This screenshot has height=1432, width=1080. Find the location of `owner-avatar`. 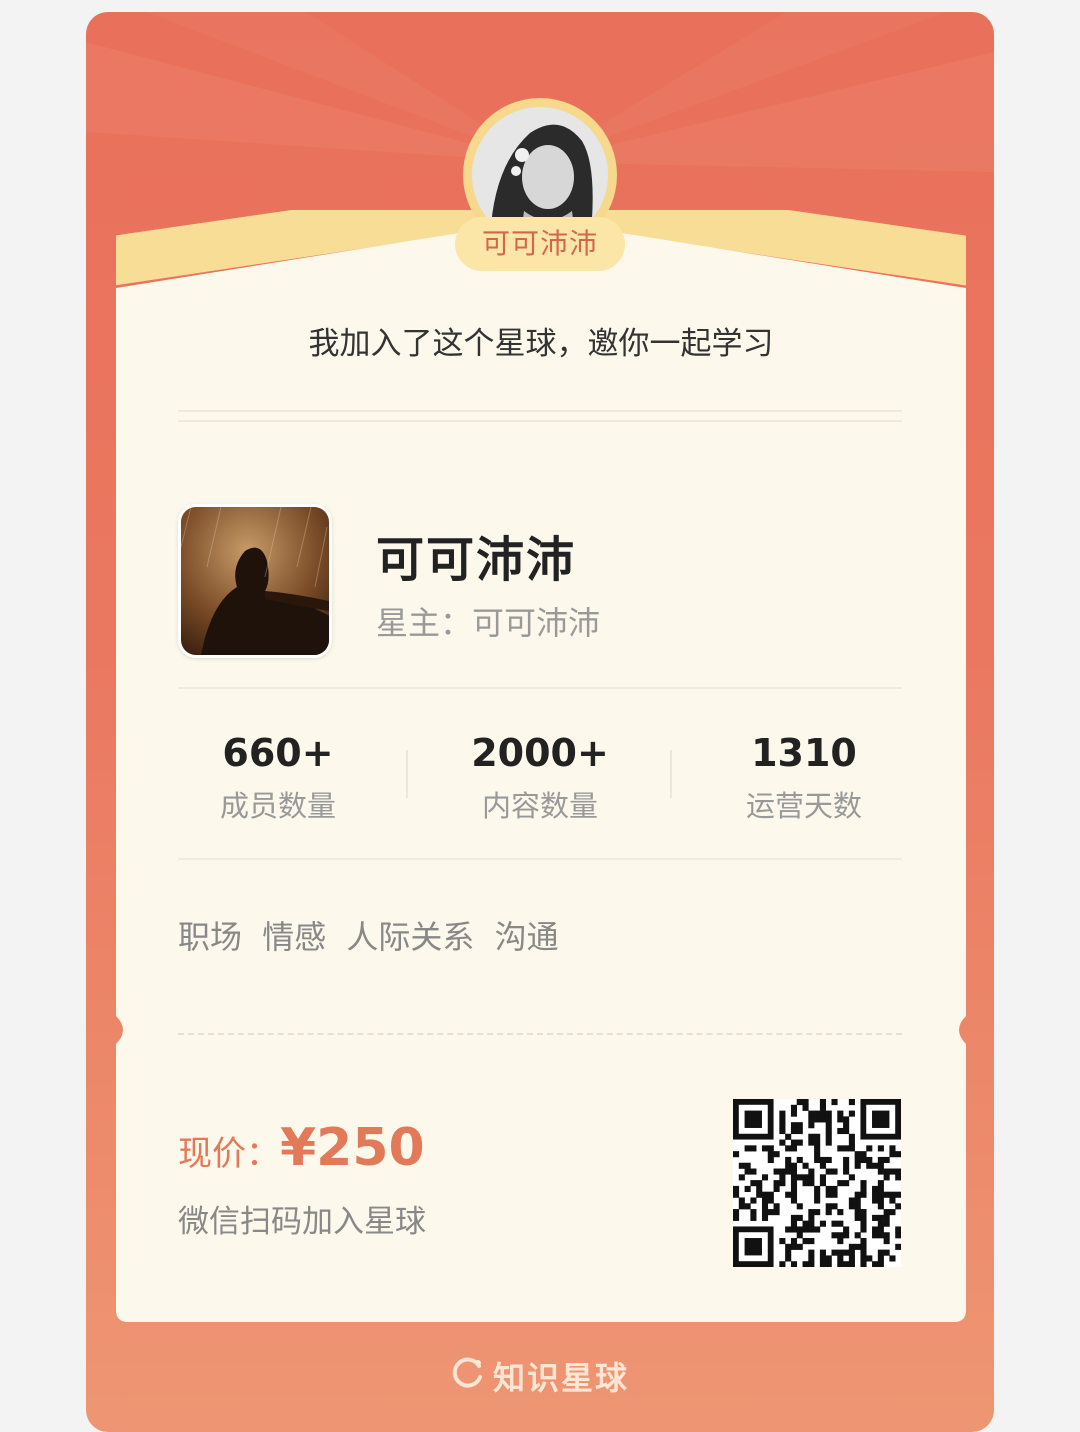

owner-avatar is located at coordinates (540, 175).